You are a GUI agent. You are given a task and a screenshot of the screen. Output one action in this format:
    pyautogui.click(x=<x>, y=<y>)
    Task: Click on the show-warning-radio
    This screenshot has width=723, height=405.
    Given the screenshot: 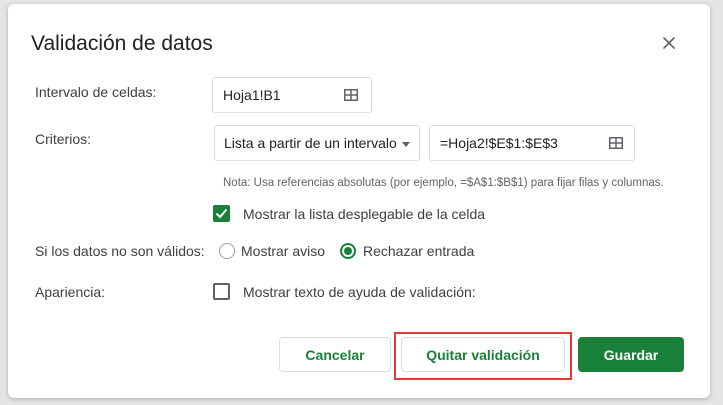 What is the action you would take?
    pyautogui.click(x=227, y=251)
    